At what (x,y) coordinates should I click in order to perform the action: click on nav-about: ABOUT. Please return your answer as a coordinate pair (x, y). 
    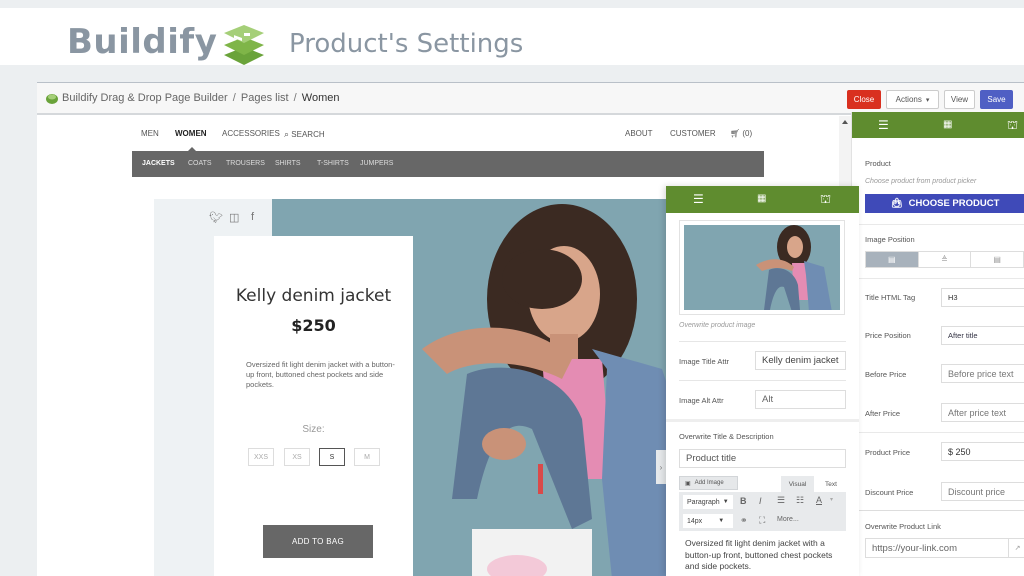
    Looking at the image, I should click on (639, 133).